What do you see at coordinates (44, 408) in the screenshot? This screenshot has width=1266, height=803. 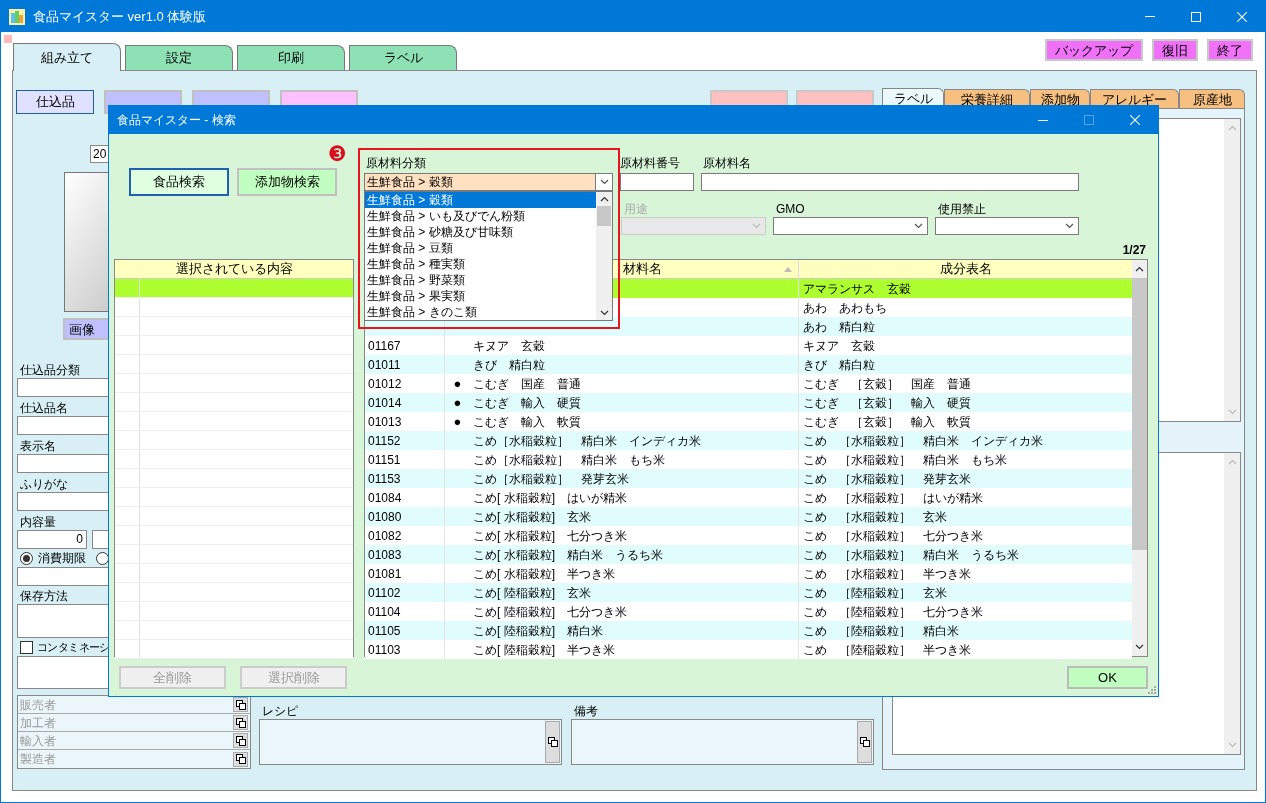 I see `field-label: 仕込品名` at bounding box center [44, 408].